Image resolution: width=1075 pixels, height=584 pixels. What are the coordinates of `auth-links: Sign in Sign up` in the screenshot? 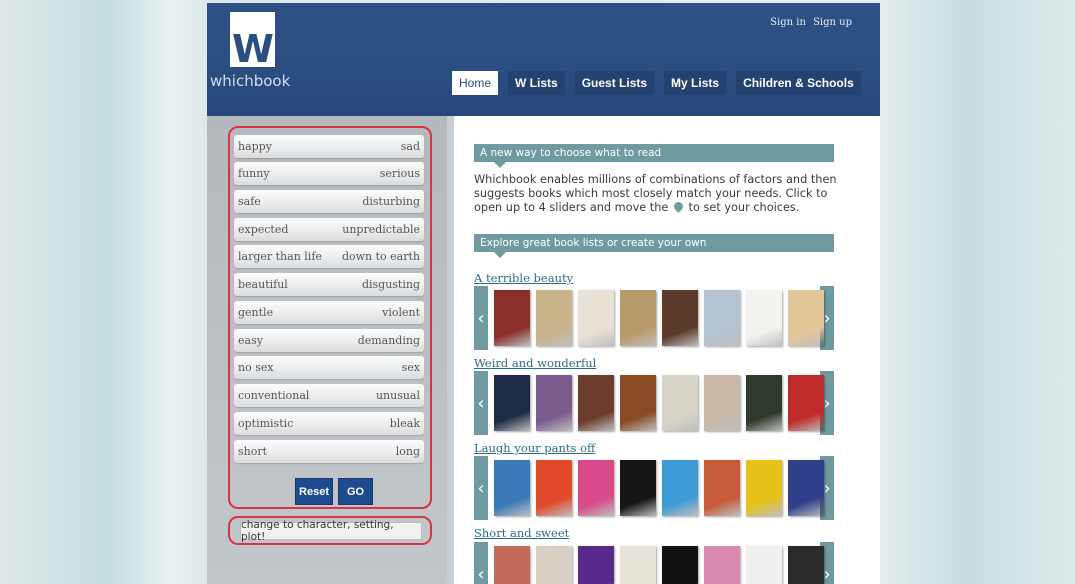 It's located at (809, 22).